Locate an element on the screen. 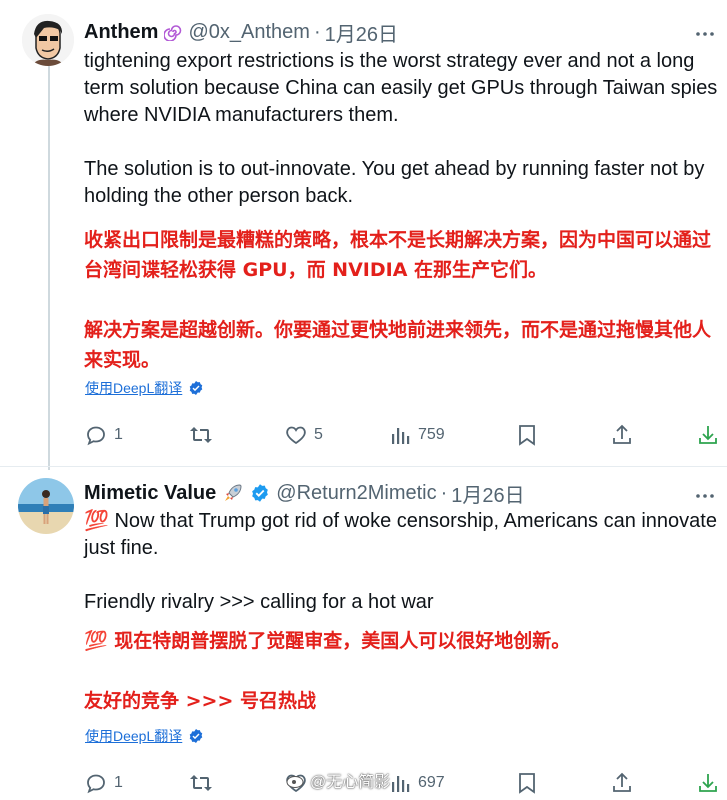 This screenshot has height=800, width=727. tweet-2-actions: 1 697 is located at coordinates (404, 783).